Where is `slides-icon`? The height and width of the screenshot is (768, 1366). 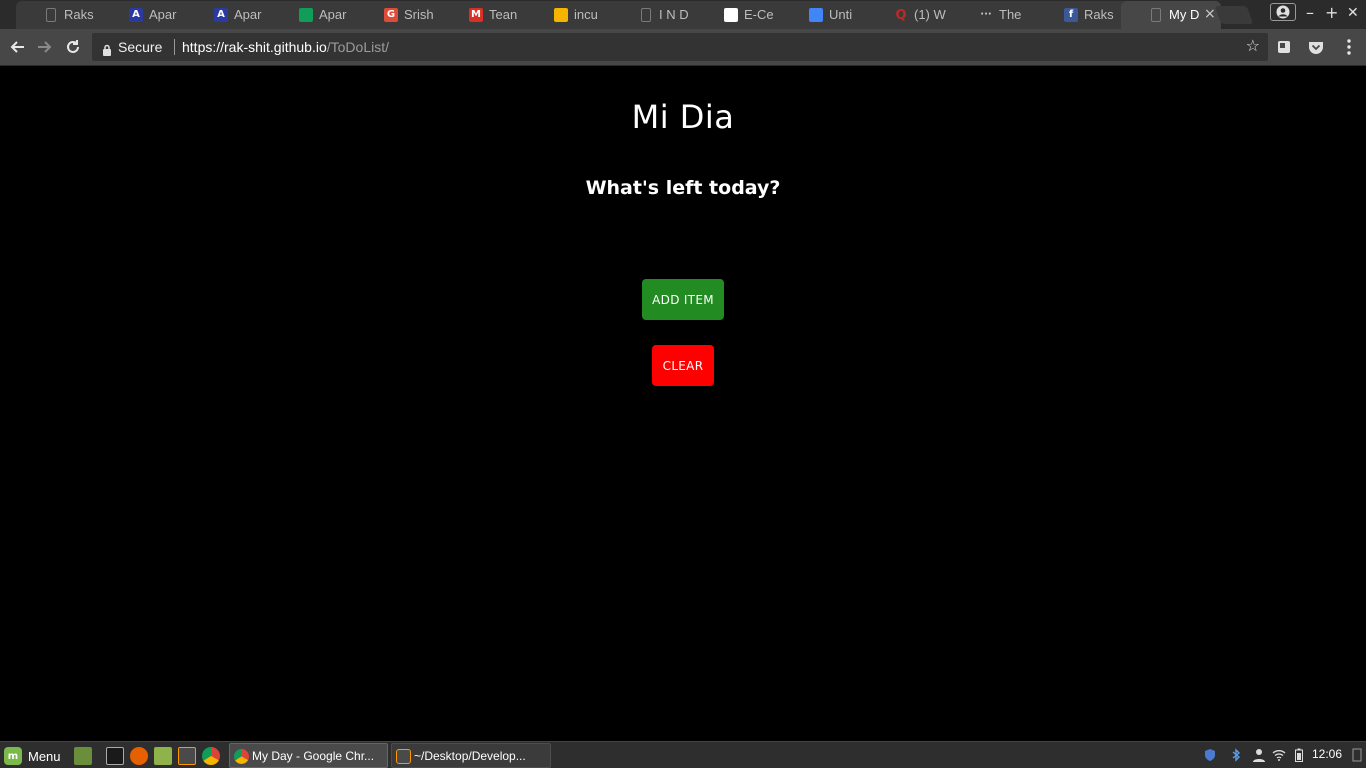
slides-icon is located at coordinates (561, 15).